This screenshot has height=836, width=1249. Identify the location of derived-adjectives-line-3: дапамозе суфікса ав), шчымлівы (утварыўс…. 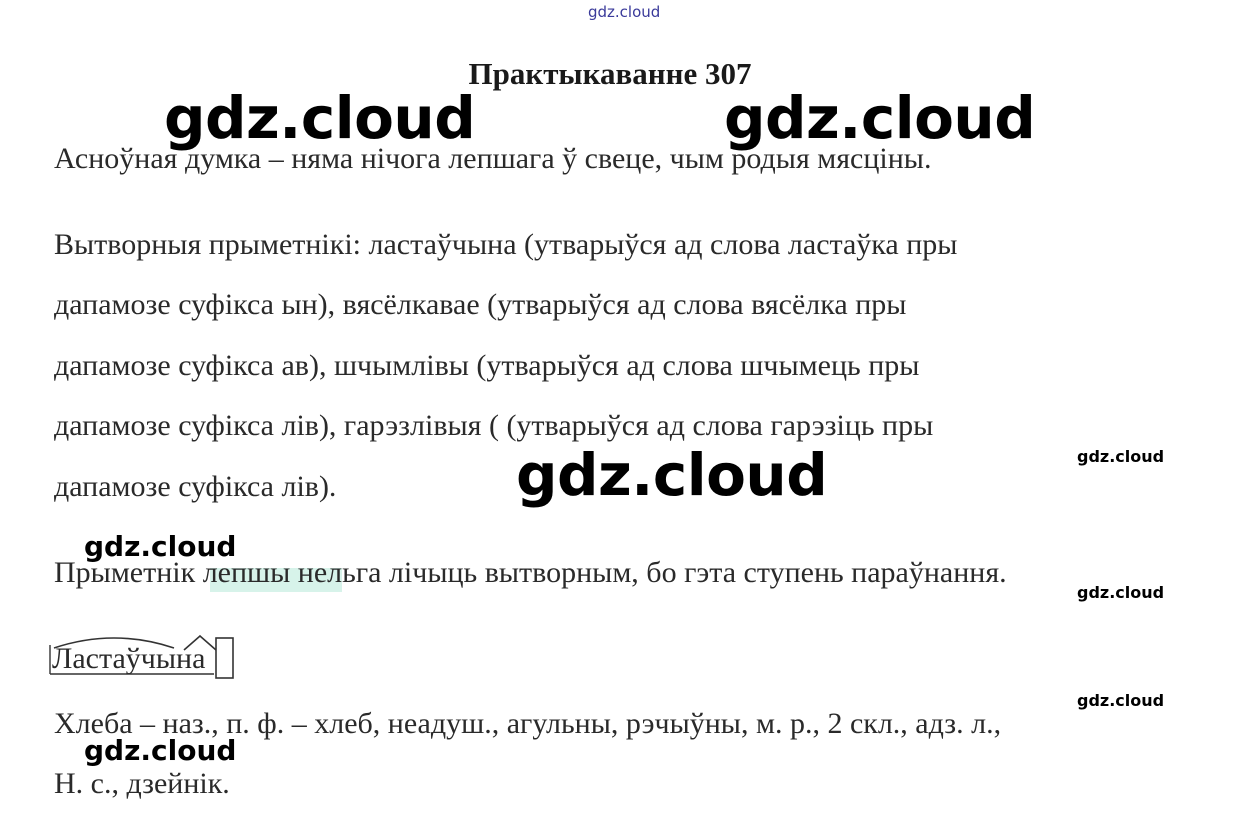
(487, 365).